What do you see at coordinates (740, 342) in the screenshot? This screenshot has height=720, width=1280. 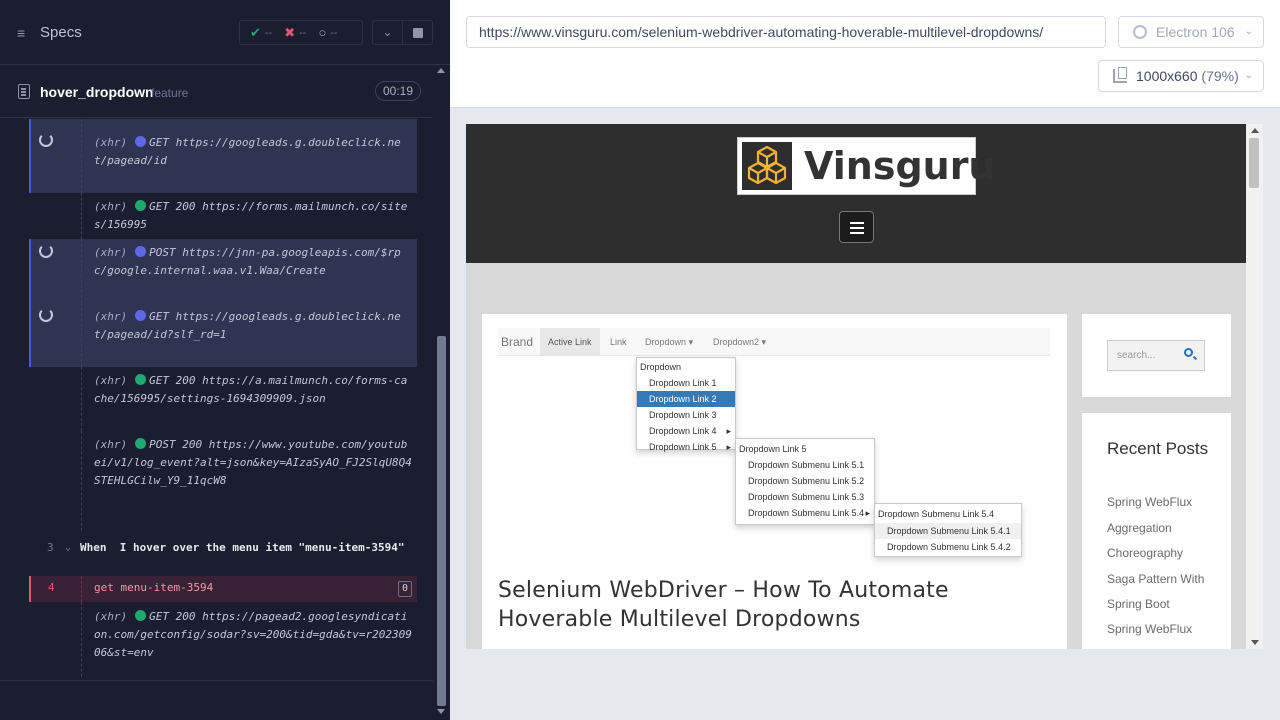 I see `demo-nav-item: Dropdown2 ▾` at bounding box center [740, 342].